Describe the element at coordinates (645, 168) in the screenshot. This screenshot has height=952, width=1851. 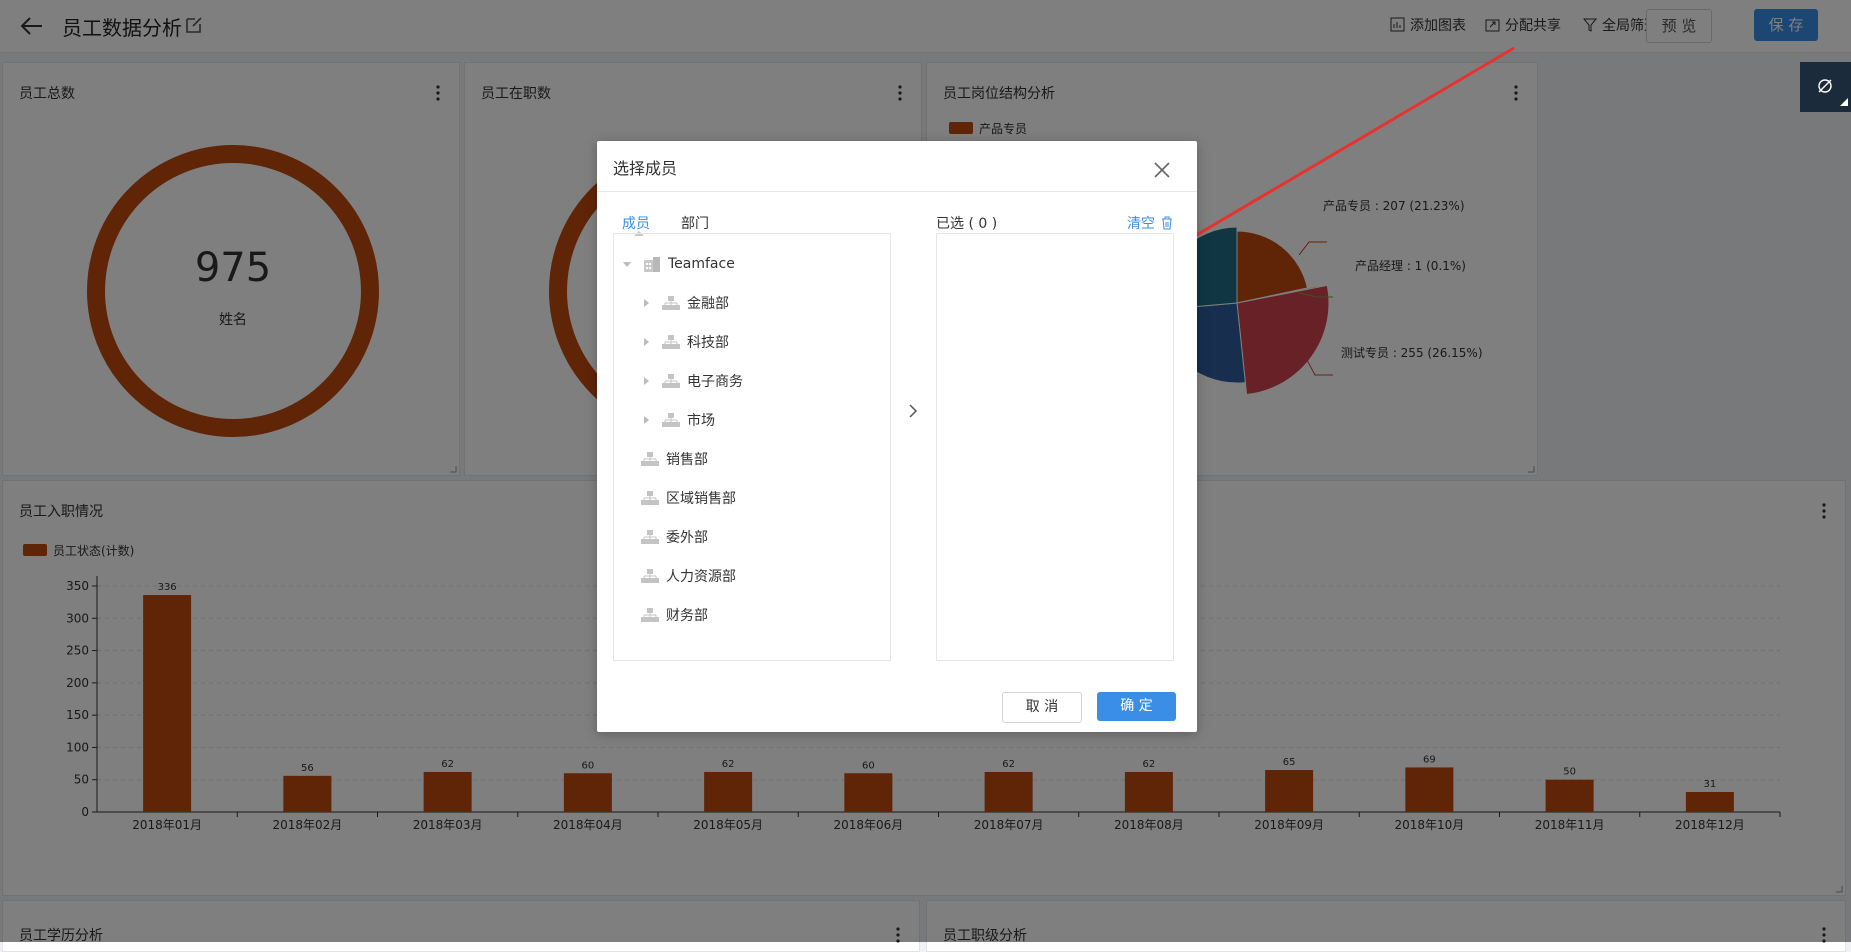
I see `dialog-title: 选择成员` at that location.